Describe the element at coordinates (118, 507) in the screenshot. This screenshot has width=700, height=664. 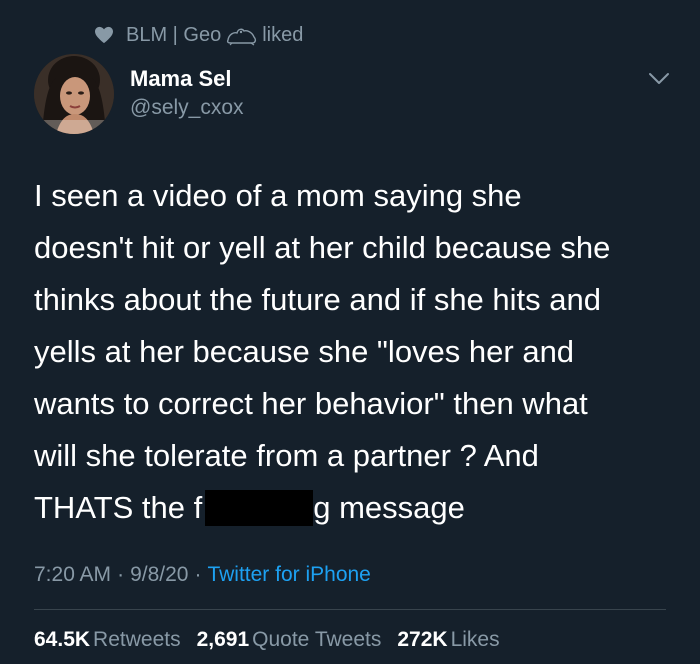
I see `tweet-text-before-censor: THATS the f` at that location.